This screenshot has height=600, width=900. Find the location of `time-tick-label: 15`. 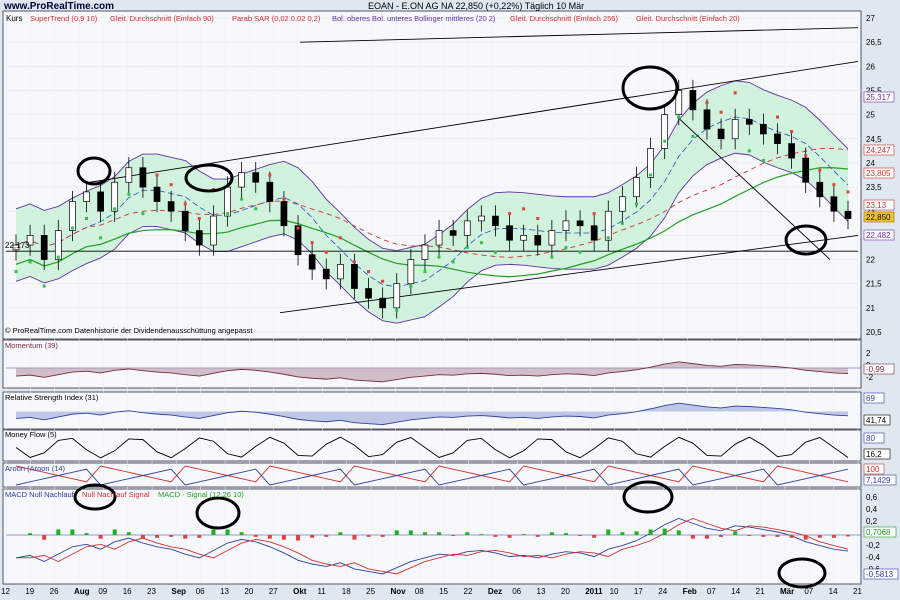

time-tick-label: 15 is located at coordinates (443, 591).